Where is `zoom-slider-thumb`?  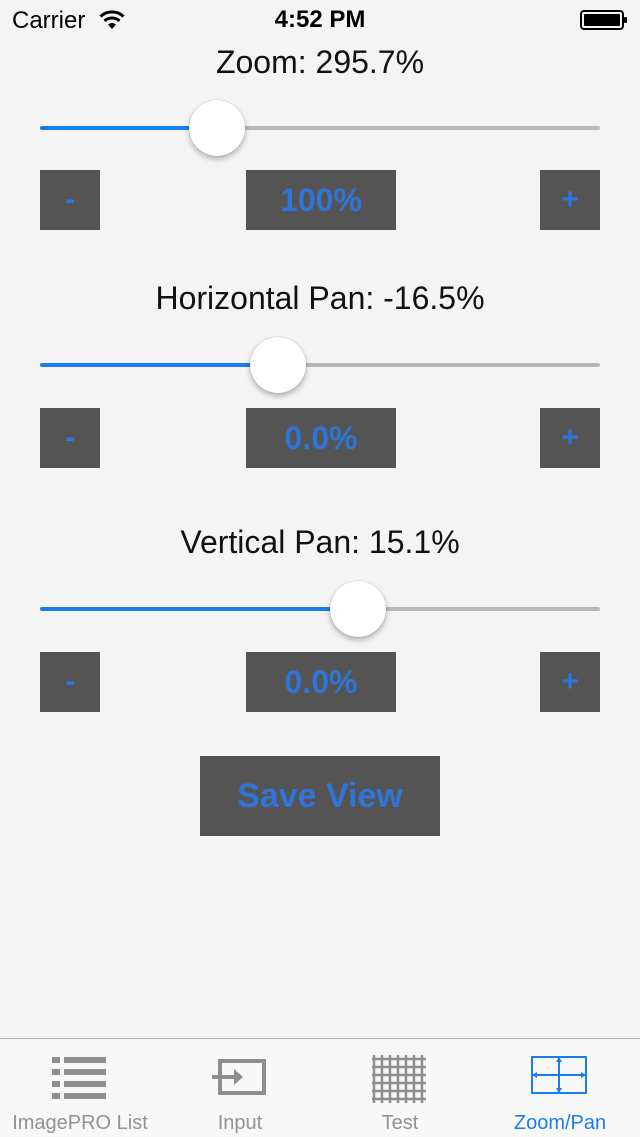 zoom-slider-thumb is located at coordinates (216, 128).